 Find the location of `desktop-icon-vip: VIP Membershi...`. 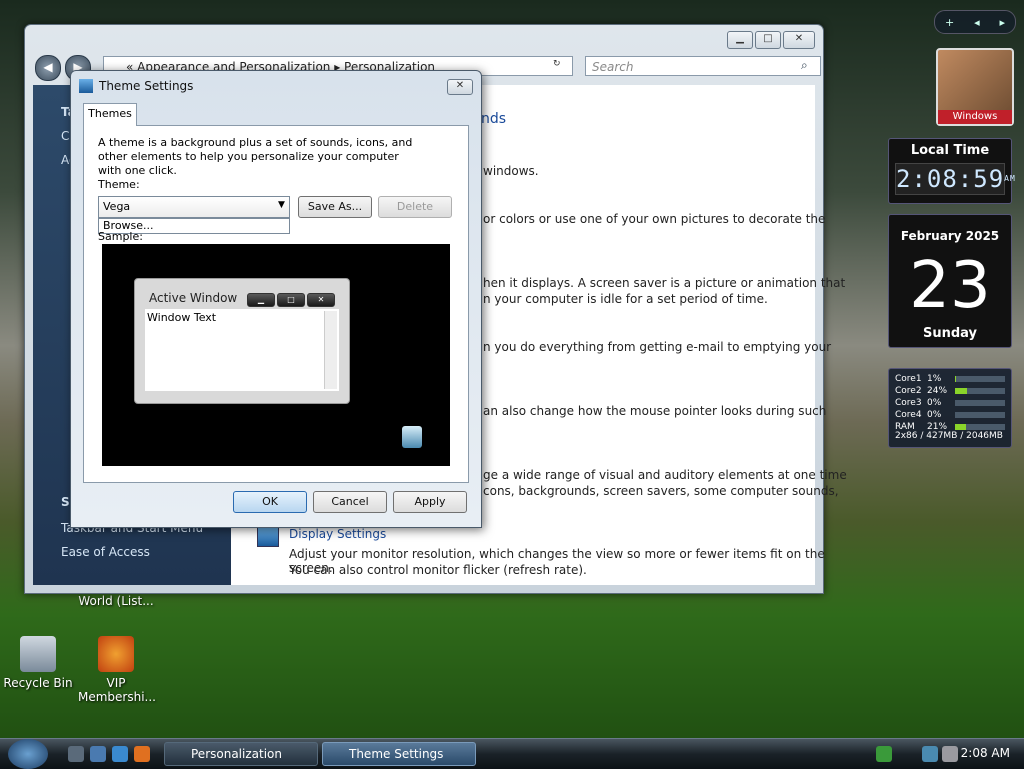

desktop-icon-vip: VIP Membershi... is located at coordinates (117, 670).